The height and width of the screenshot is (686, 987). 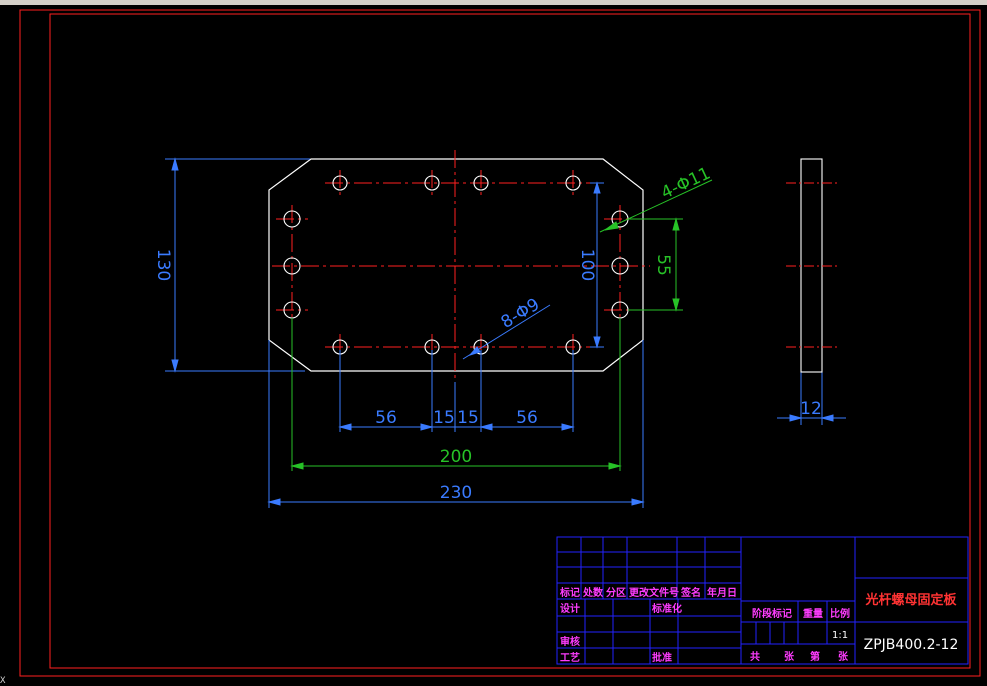 I want to click on dim-text-12: 12, so click(x=811, y=409).